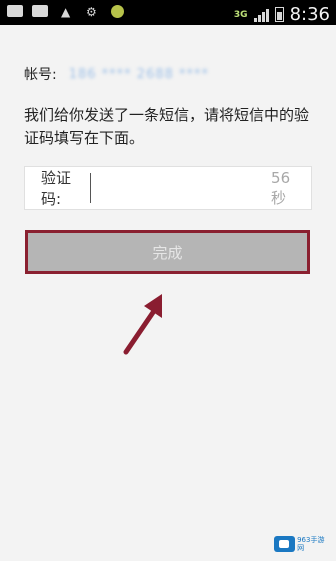 Image resolution: width=336 pixels, height=561 pixels. What do you see at coordinates (139, 74) in the screenshot?
I see `account-value: 186 **** 2688 ****` at bounding box center [139, 74].